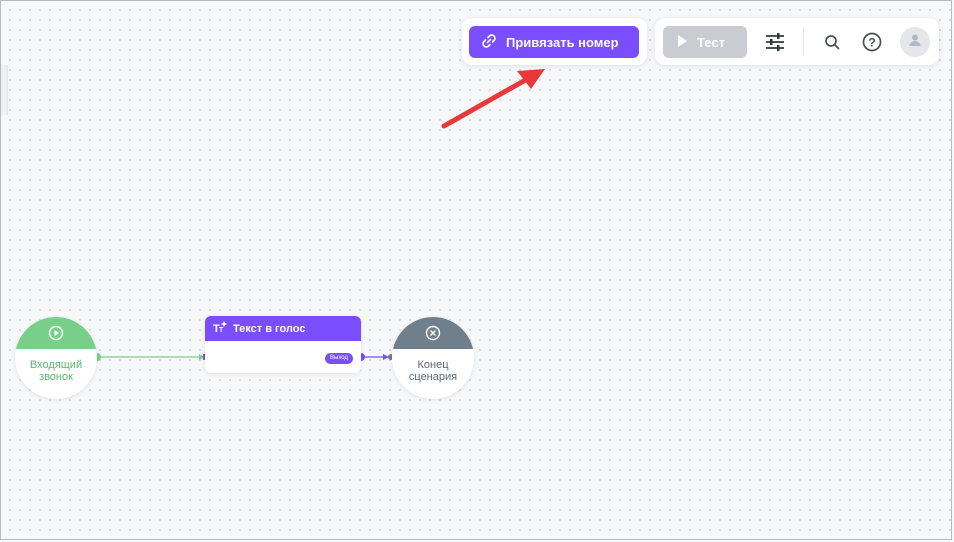  Describe the element at coordinates (433, 365) in the screenshot. I see `end-node-label-line1: Конец` at that location.